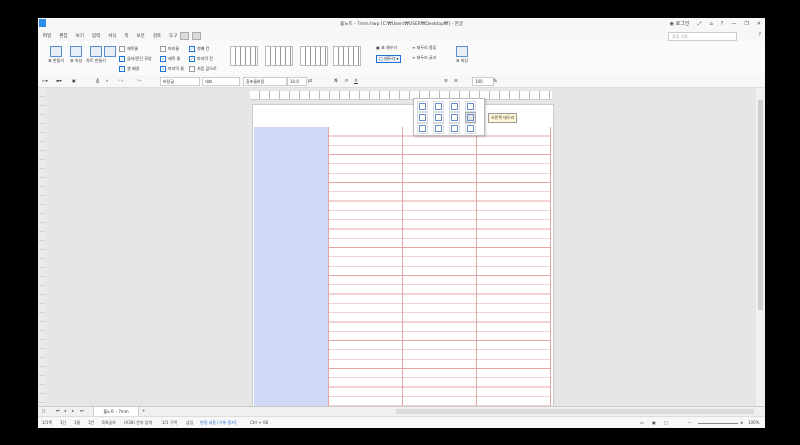 This screenshot has width=800, height=445. Describe the element at coordinates (157, 36) in the screenshot. I see `menu-review: 검토` at that location.